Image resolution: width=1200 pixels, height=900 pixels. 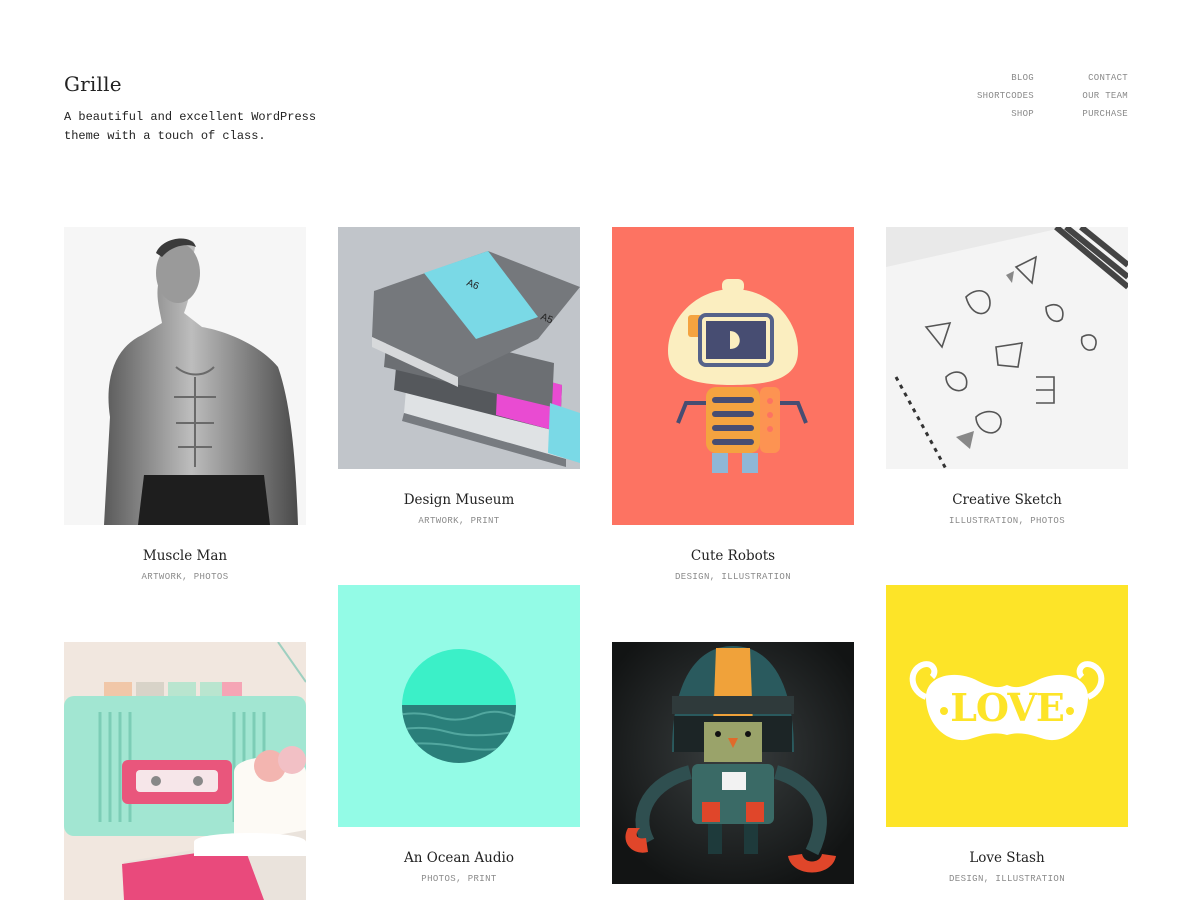 I want to click on portfolio-thumbnail-creative-sketch, so click(x=1007, y=348).